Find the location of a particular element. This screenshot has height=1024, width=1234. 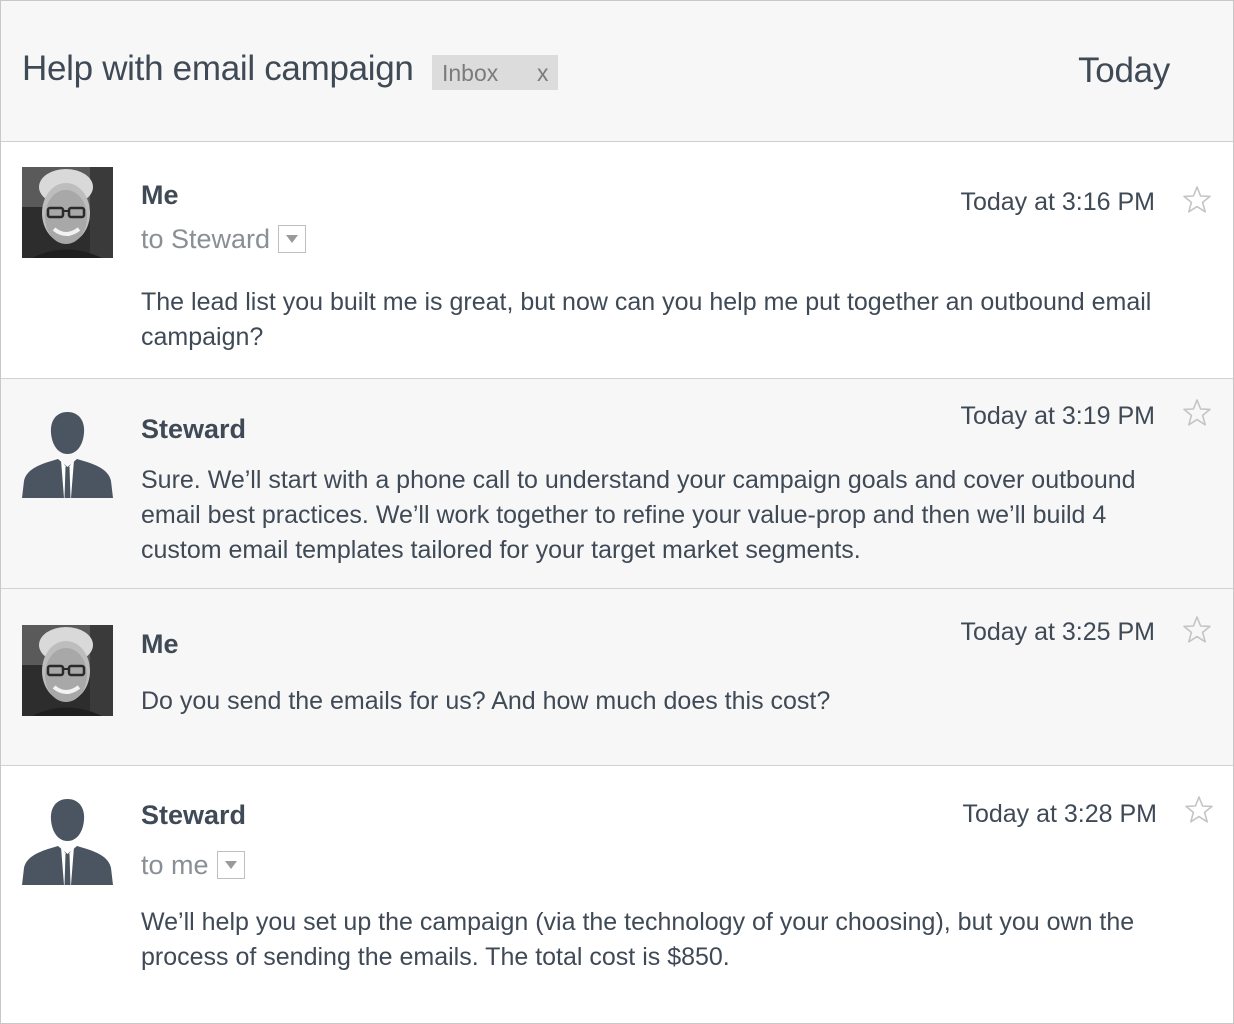

message-timestamp: Today at 3:19 PM is located at coordinates (1057, 416).